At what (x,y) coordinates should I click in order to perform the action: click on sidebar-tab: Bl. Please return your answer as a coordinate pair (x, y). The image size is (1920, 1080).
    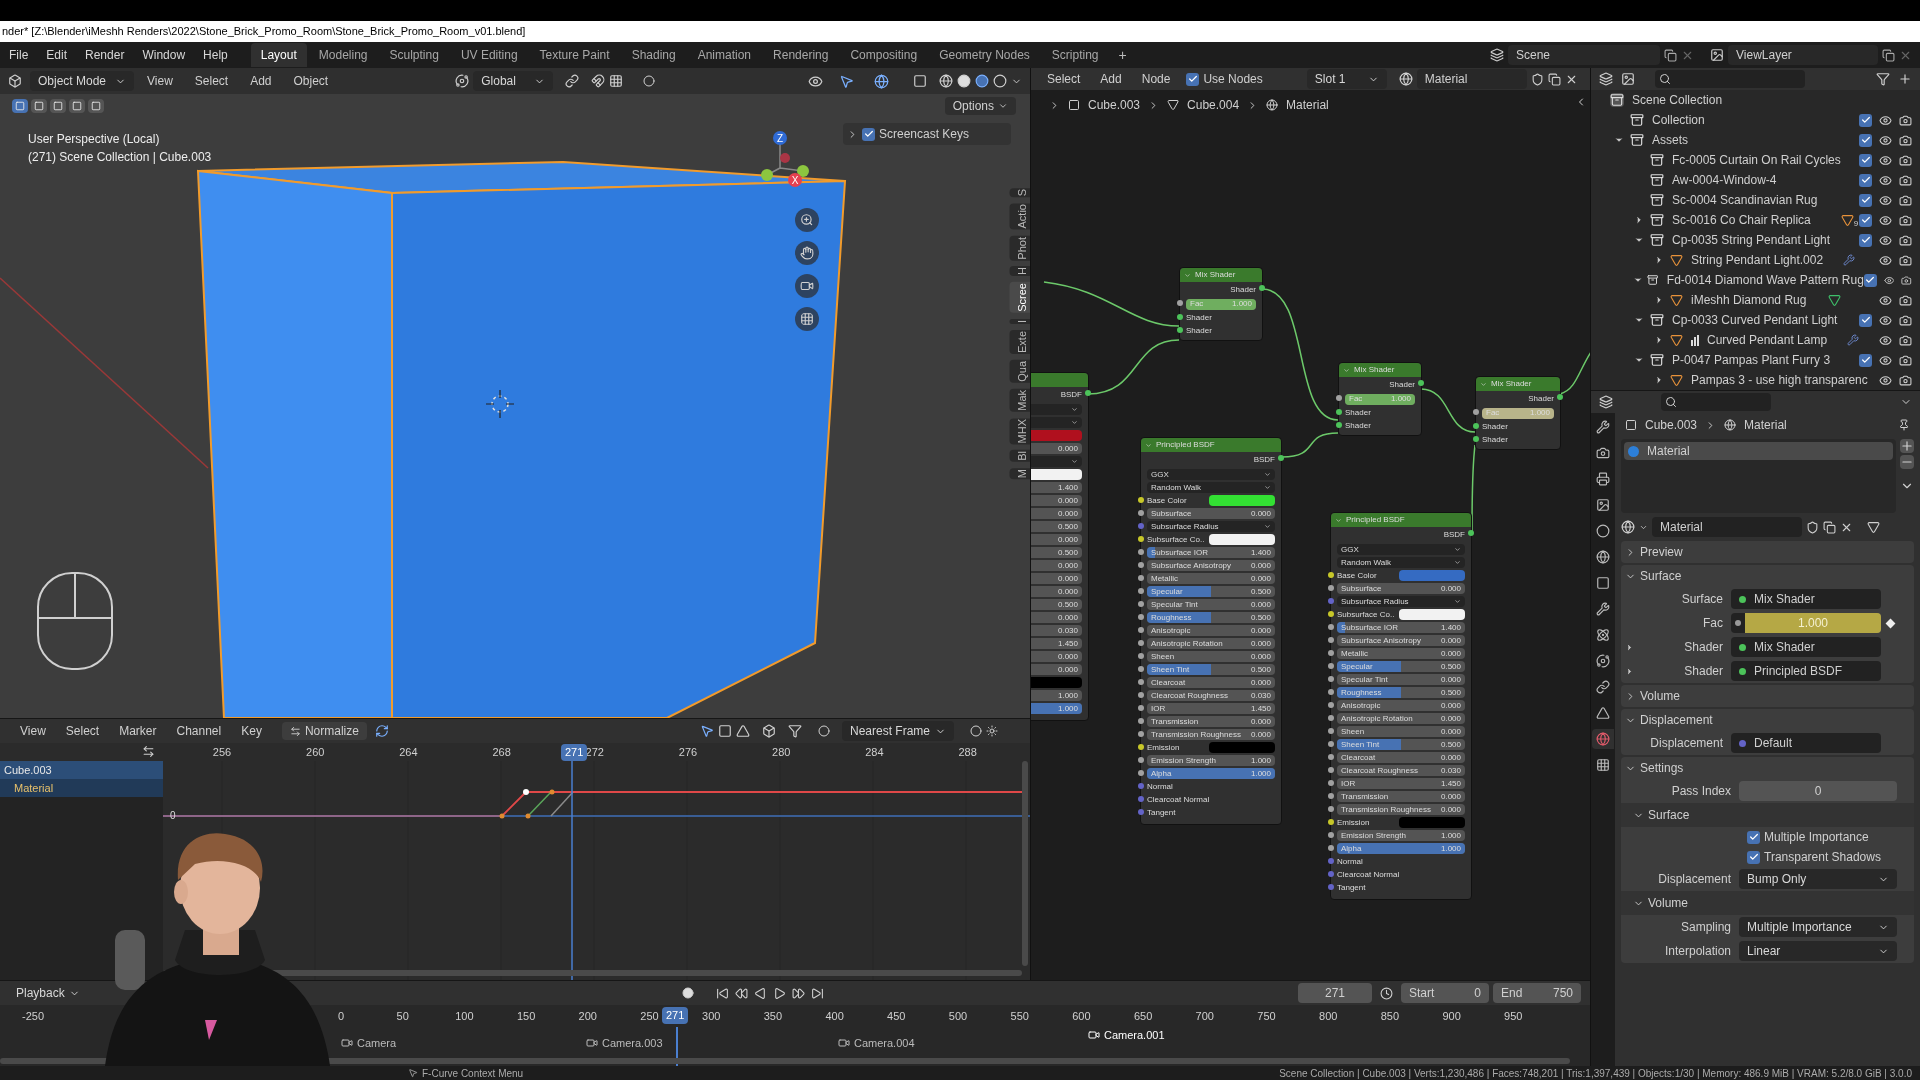
    Looking at the image, I should click on (1019, 456).